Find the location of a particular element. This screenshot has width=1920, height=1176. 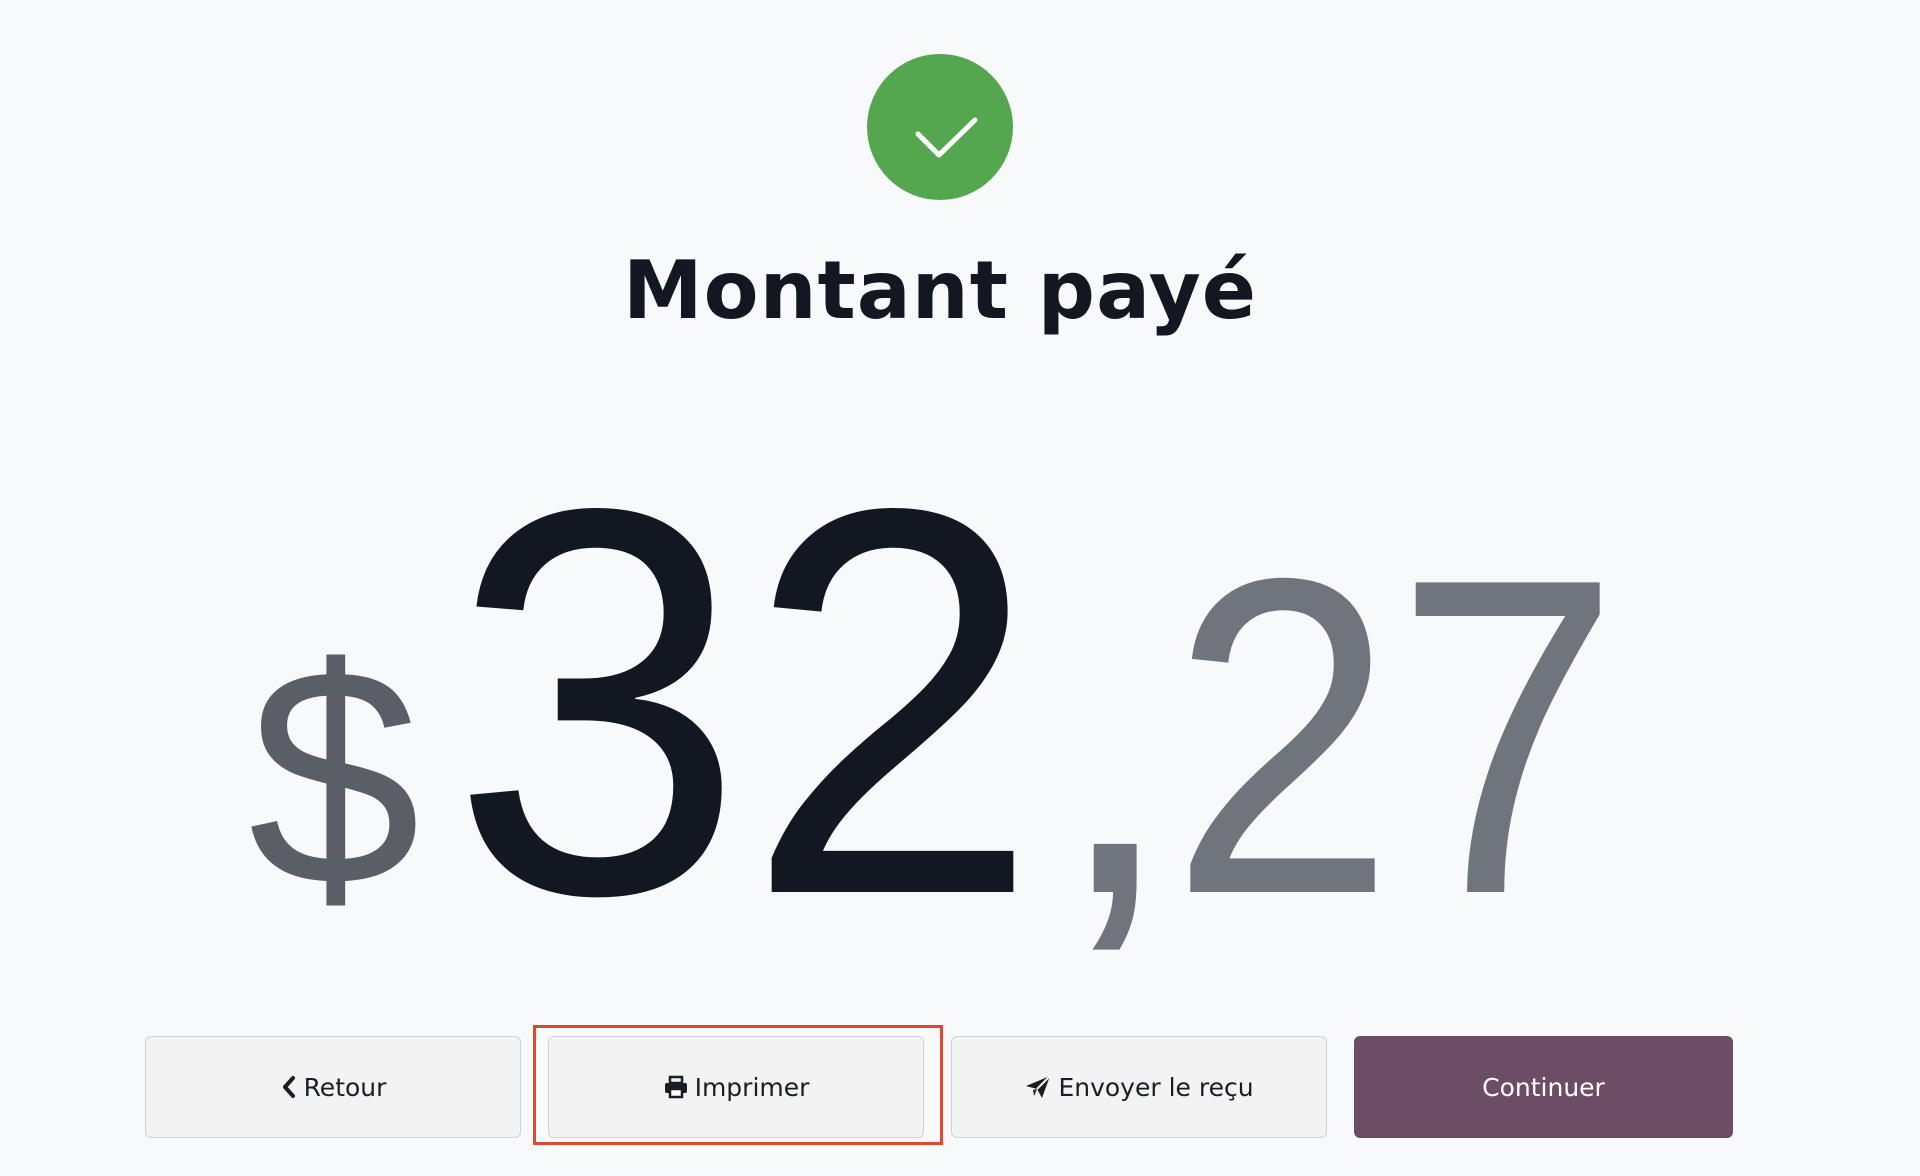

send-receipt-button: Envoyer le reçu is located at coordinates (1139, 1087).